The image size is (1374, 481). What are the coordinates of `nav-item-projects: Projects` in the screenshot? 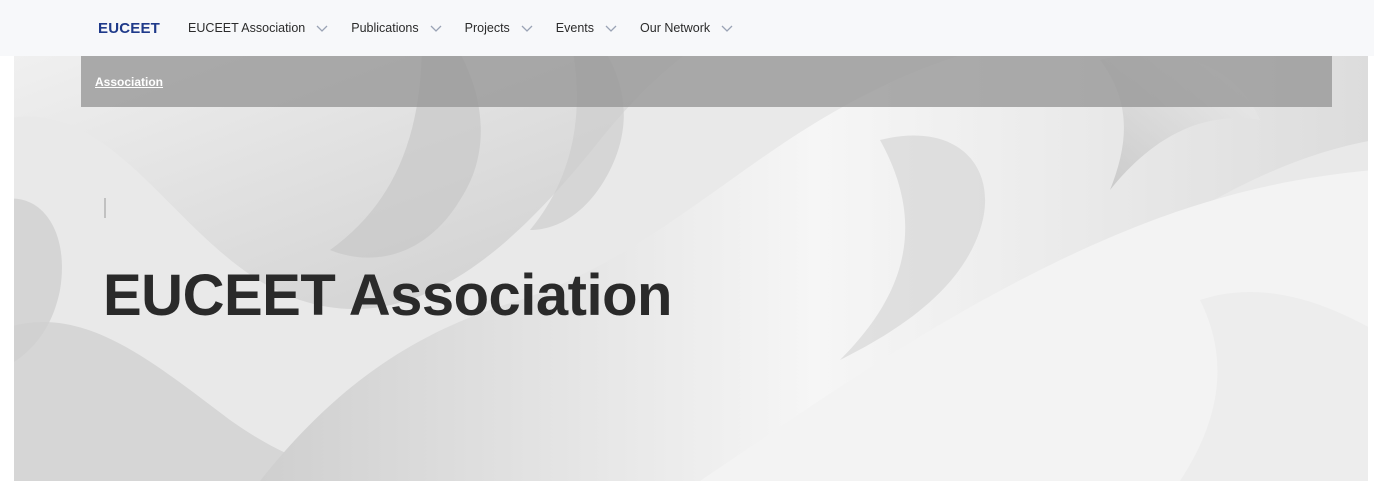 It's located at (499, 28).